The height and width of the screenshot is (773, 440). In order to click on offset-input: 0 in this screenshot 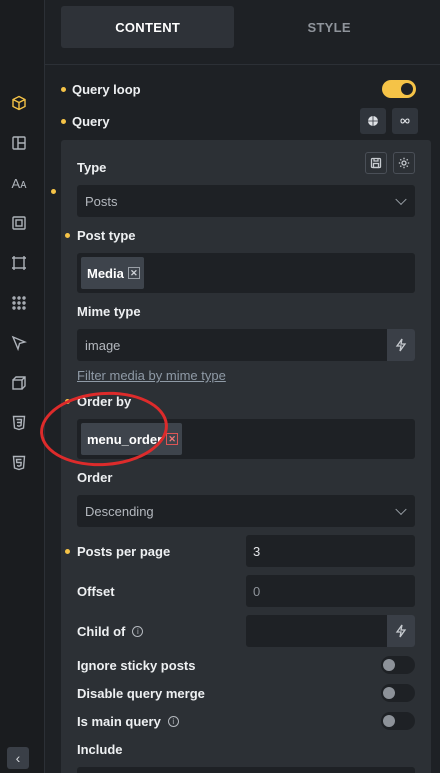, I will do `click(330, 591)`.